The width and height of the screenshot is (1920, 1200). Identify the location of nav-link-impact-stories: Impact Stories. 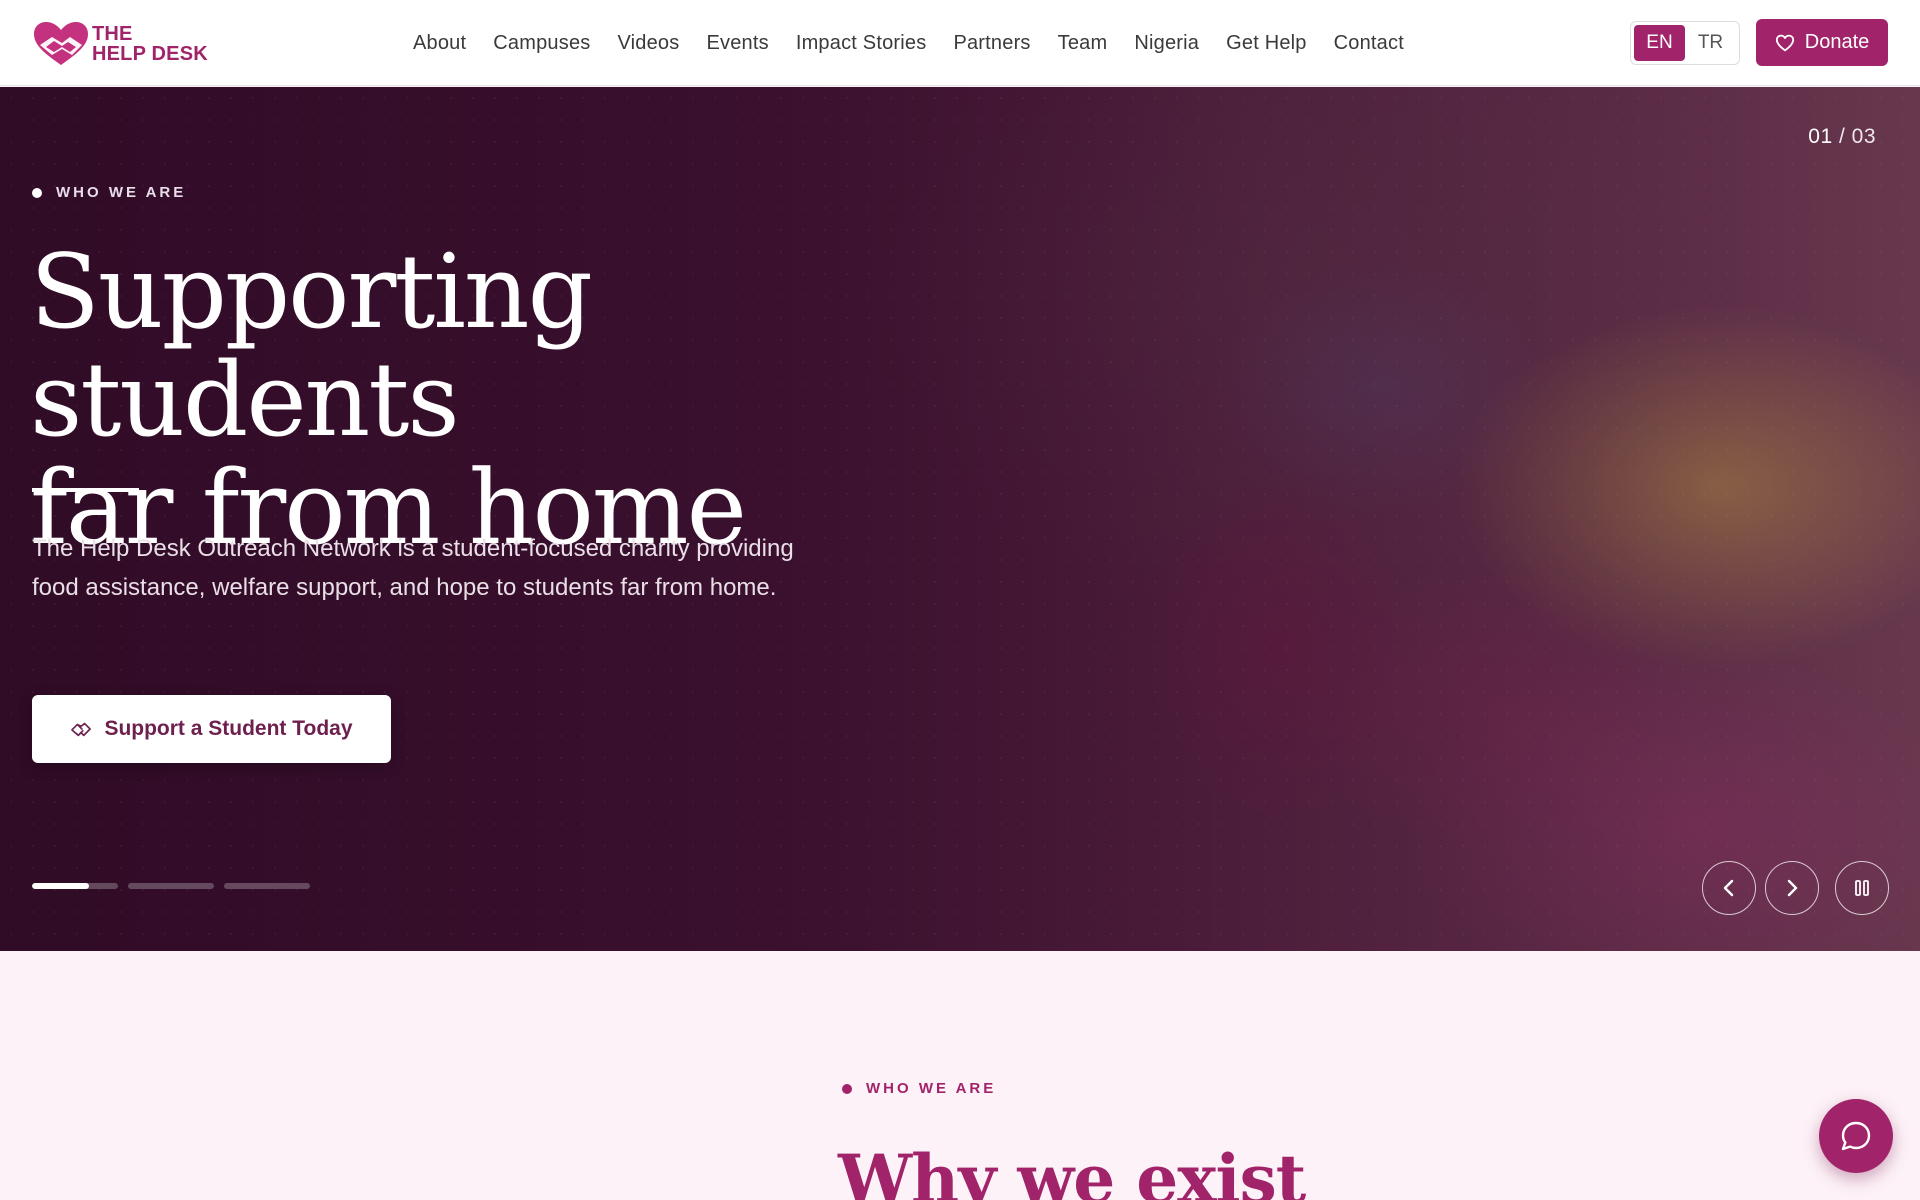
(861, 43).